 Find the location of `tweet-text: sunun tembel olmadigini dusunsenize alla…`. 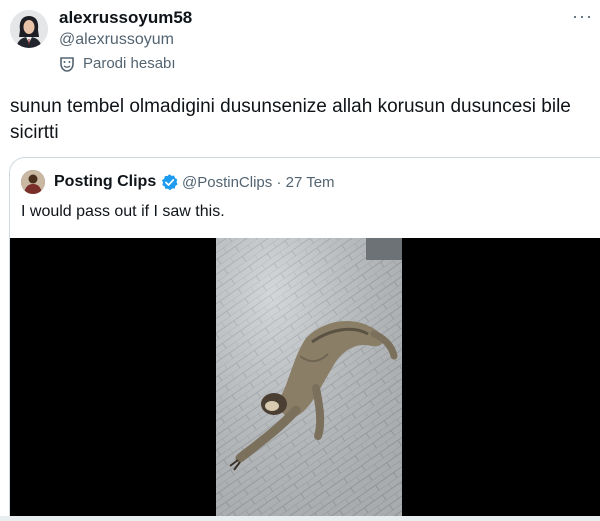

tweet-text: sunun tembel olmadigini dusunsenize alla… is located at coordinates (290, 119).